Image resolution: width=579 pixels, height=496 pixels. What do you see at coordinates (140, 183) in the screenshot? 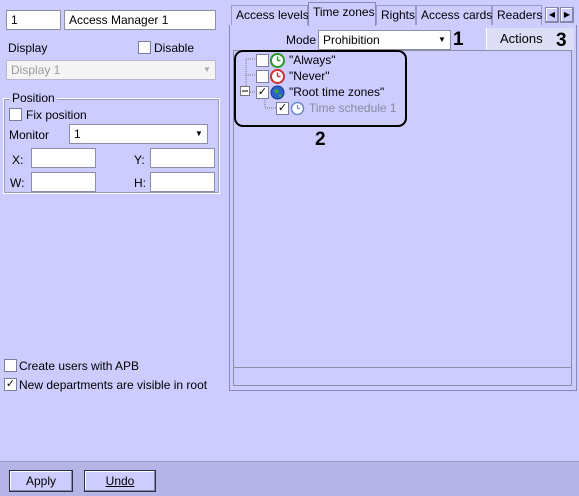
I see `h-label: H:` at bounding box center [140, 183].